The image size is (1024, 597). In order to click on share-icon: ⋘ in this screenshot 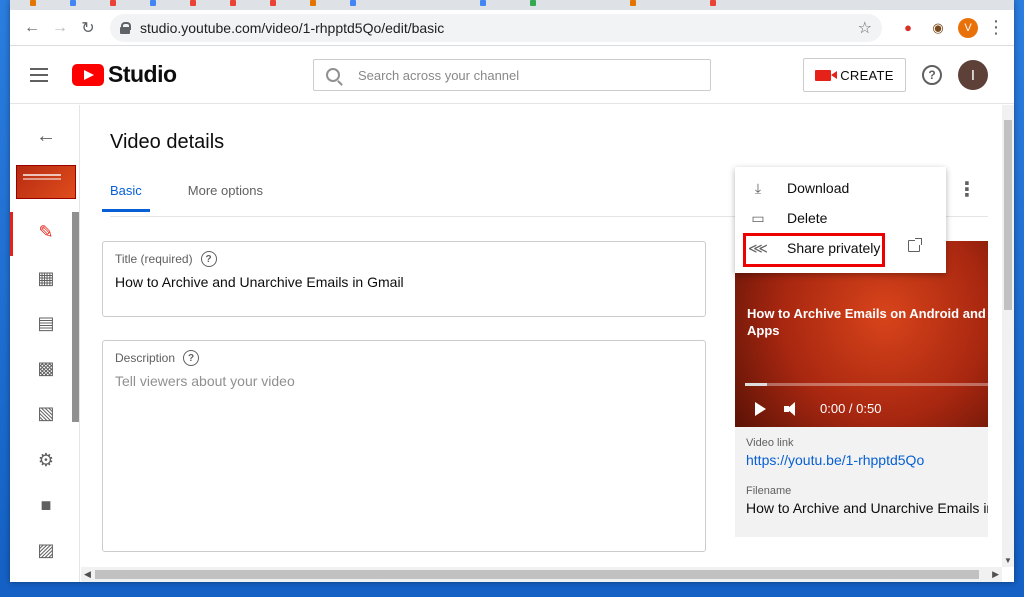, I will do `click(758, 247)`.